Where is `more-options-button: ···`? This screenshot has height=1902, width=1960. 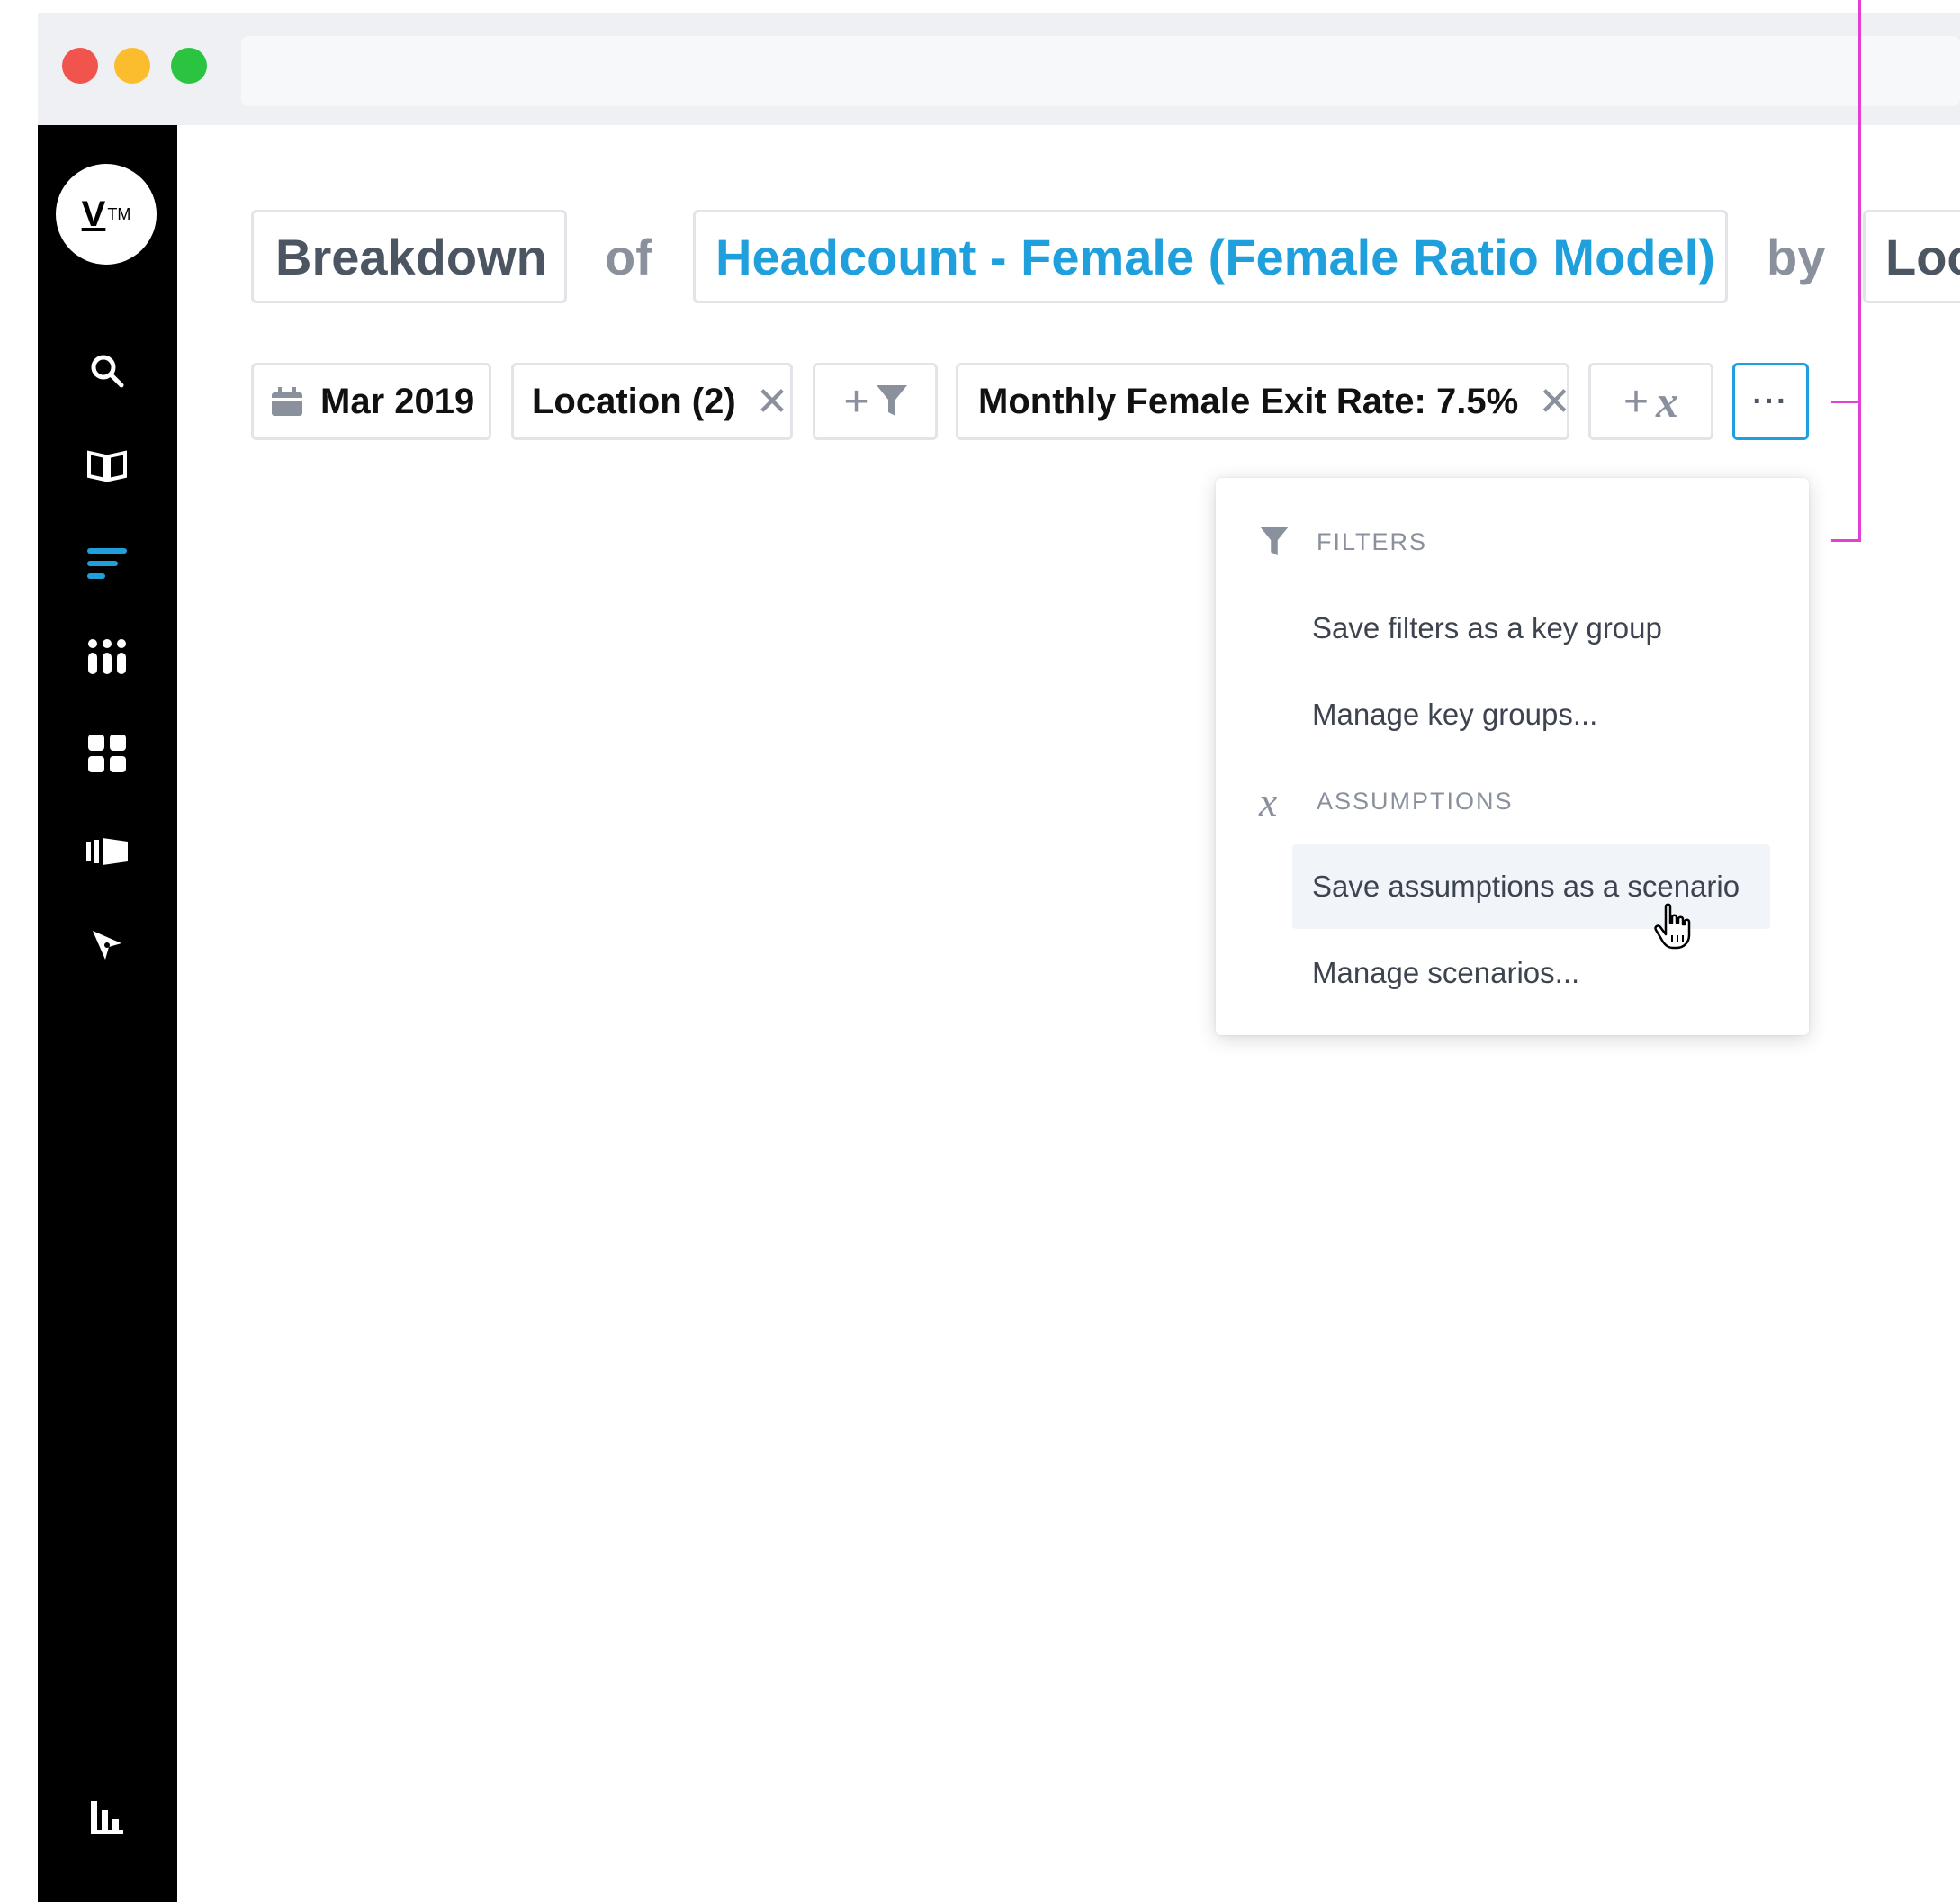
more-options-button: ··· is located at coordinates (1770, 401).